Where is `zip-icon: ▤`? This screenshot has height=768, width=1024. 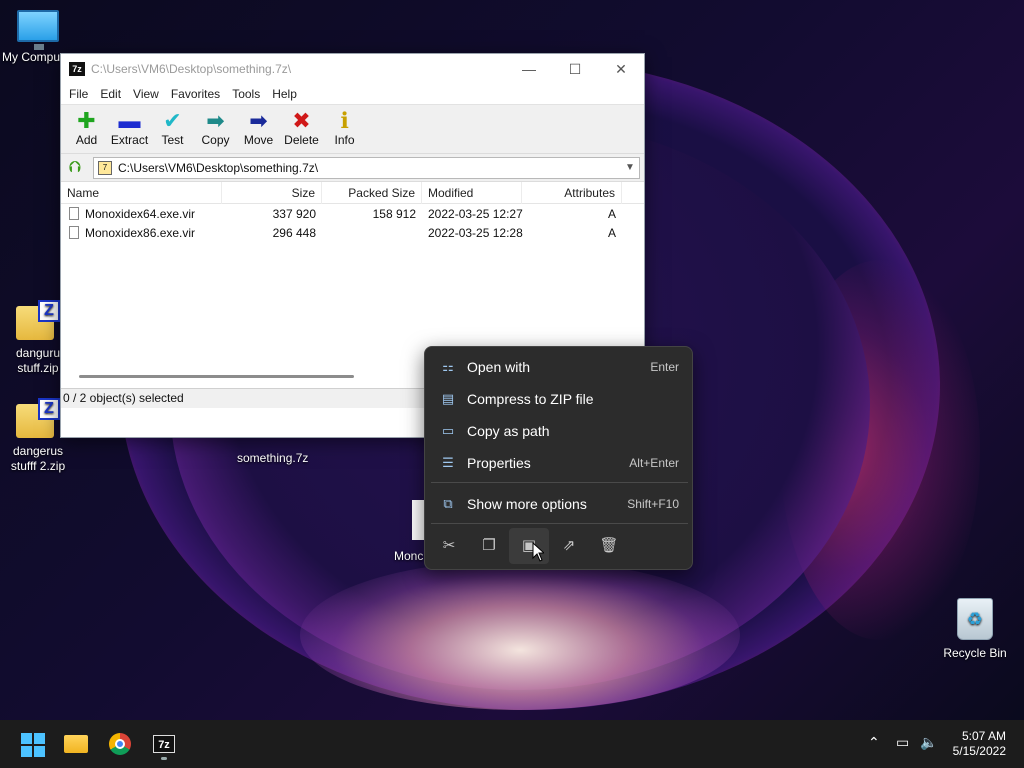 zip-icon: ▤ is located at coordinates (448, 398).